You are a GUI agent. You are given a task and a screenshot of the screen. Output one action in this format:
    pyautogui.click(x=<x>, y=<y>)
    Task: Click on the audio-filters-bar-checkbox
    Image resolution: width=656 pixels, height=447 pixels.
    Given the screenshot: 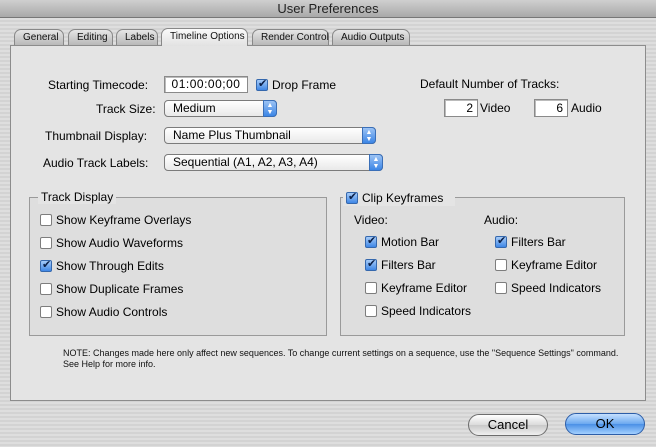 What is the action you would take?
    pyautogui.click(x=501, y=241)
    